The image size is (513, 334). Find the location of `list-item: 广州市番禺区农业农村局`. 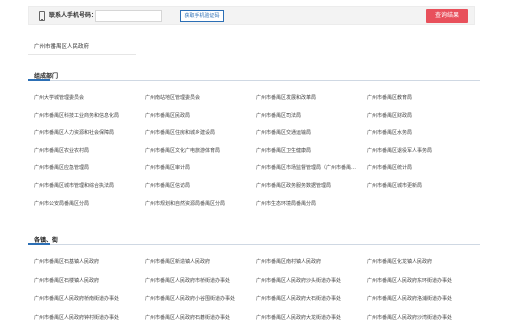

list-item: 广州市番禺区农业农村局 is located at coordinates (61, 150).